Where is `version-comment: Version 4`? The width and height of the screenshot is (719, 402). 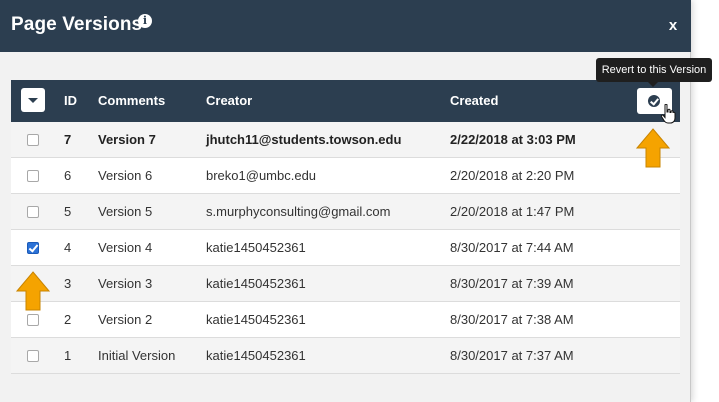
version-comment: Version 4 is located at coordinates (125, 247).